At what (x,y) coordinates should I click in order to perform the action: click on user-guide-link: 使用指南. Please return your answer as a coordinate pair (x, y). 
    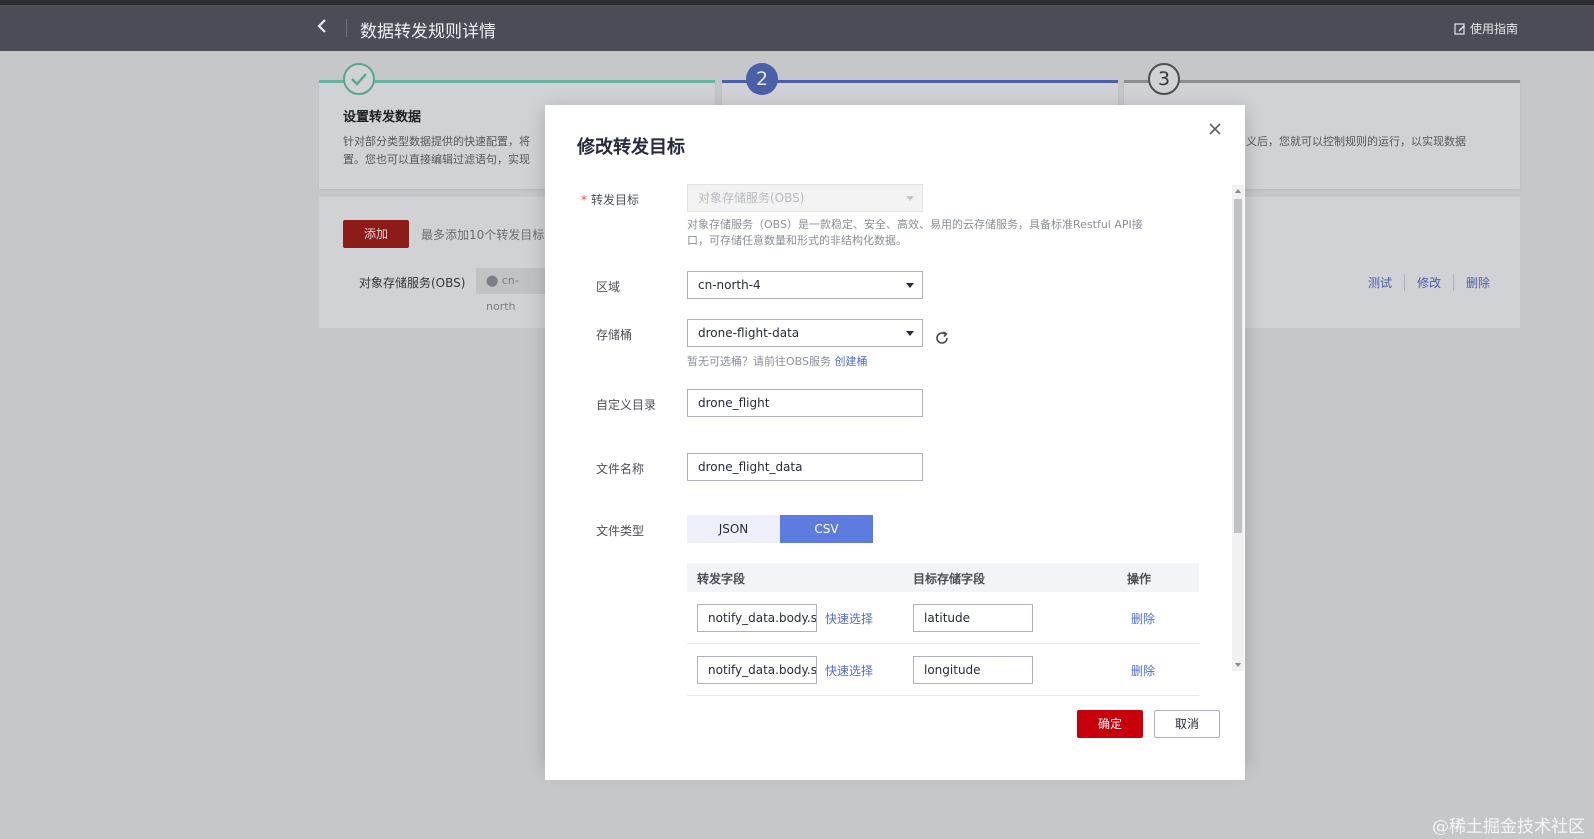
    Looking at the image, I should click on (1486, 28).